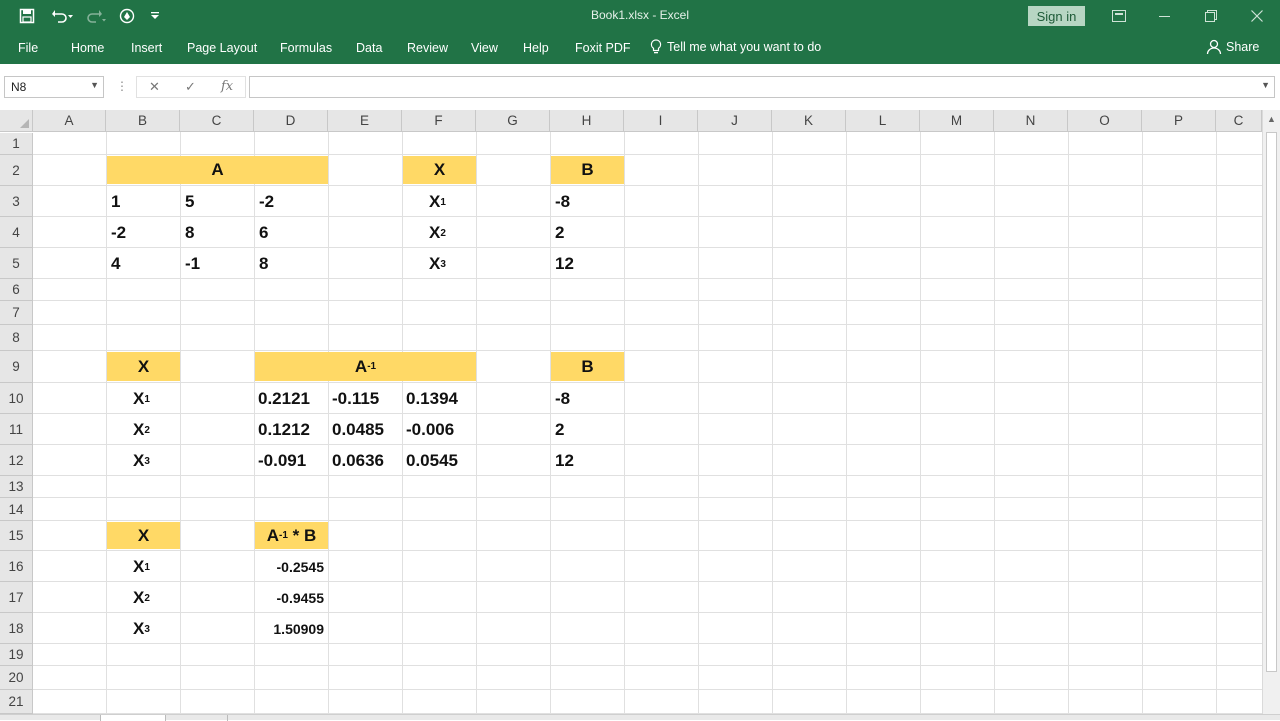 The image size is (1280, 721). Describe the element at coordinates (735, 121) in the screenshot. I see `column-header-10: J` at that location.